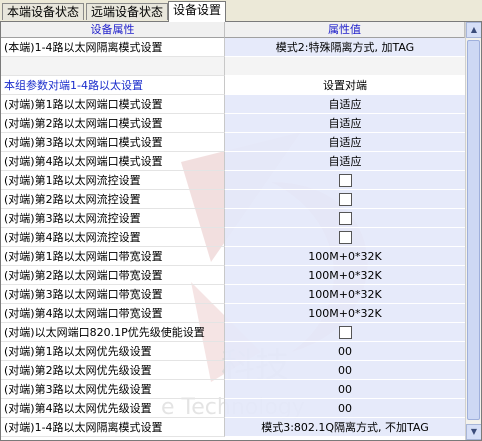 Image resolution: width=482 pixels, height=441 pixels. What do you see at coordinates (113, 237) in the screenshot?
I see `property-label: (对端)第4路以太网流控设置` at bounding box center [113, 237].